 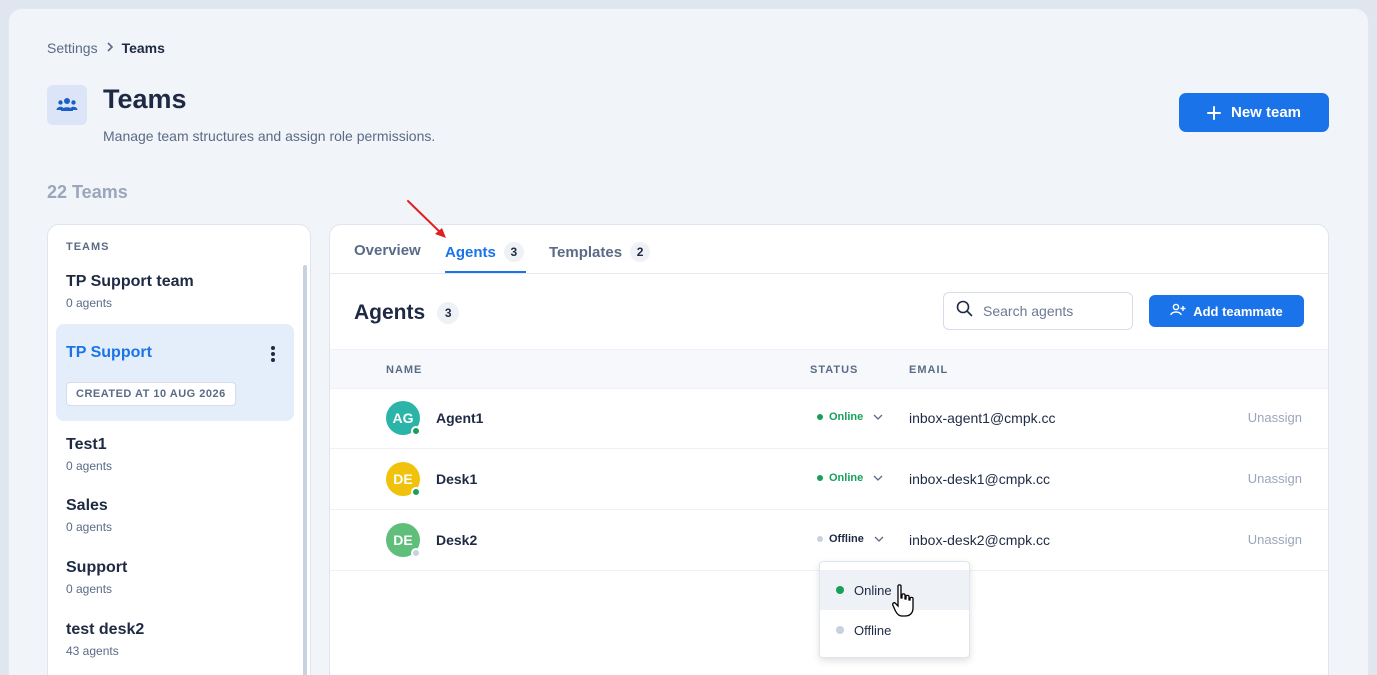 I want to click on team-name: TP Support, so click(x=109, y=352).